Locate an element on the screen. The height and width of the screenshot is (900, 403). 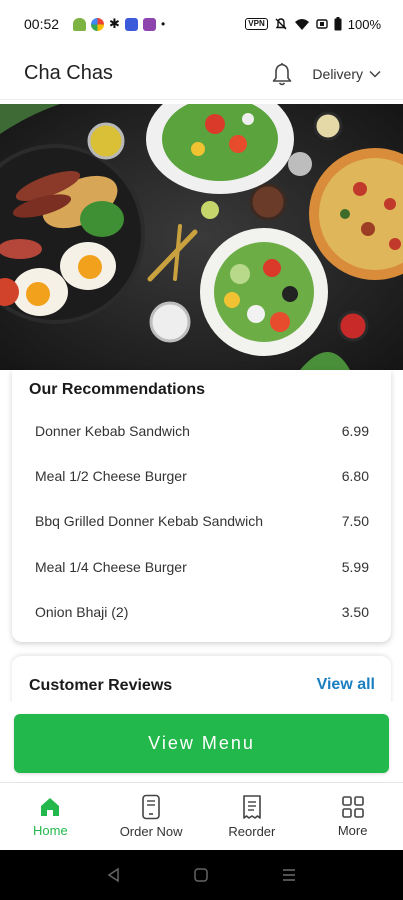
item-price: 3.50 is located at coordinates (355, 612).